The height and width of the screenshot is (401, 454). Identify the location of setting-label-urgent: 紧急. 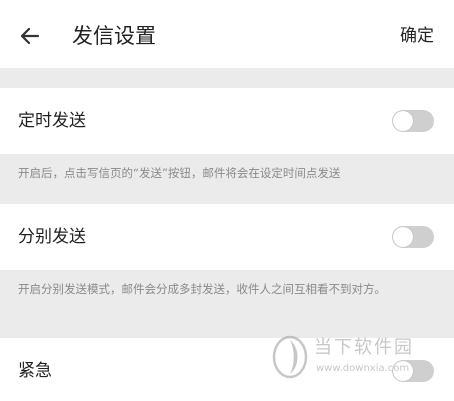
(35, 371).